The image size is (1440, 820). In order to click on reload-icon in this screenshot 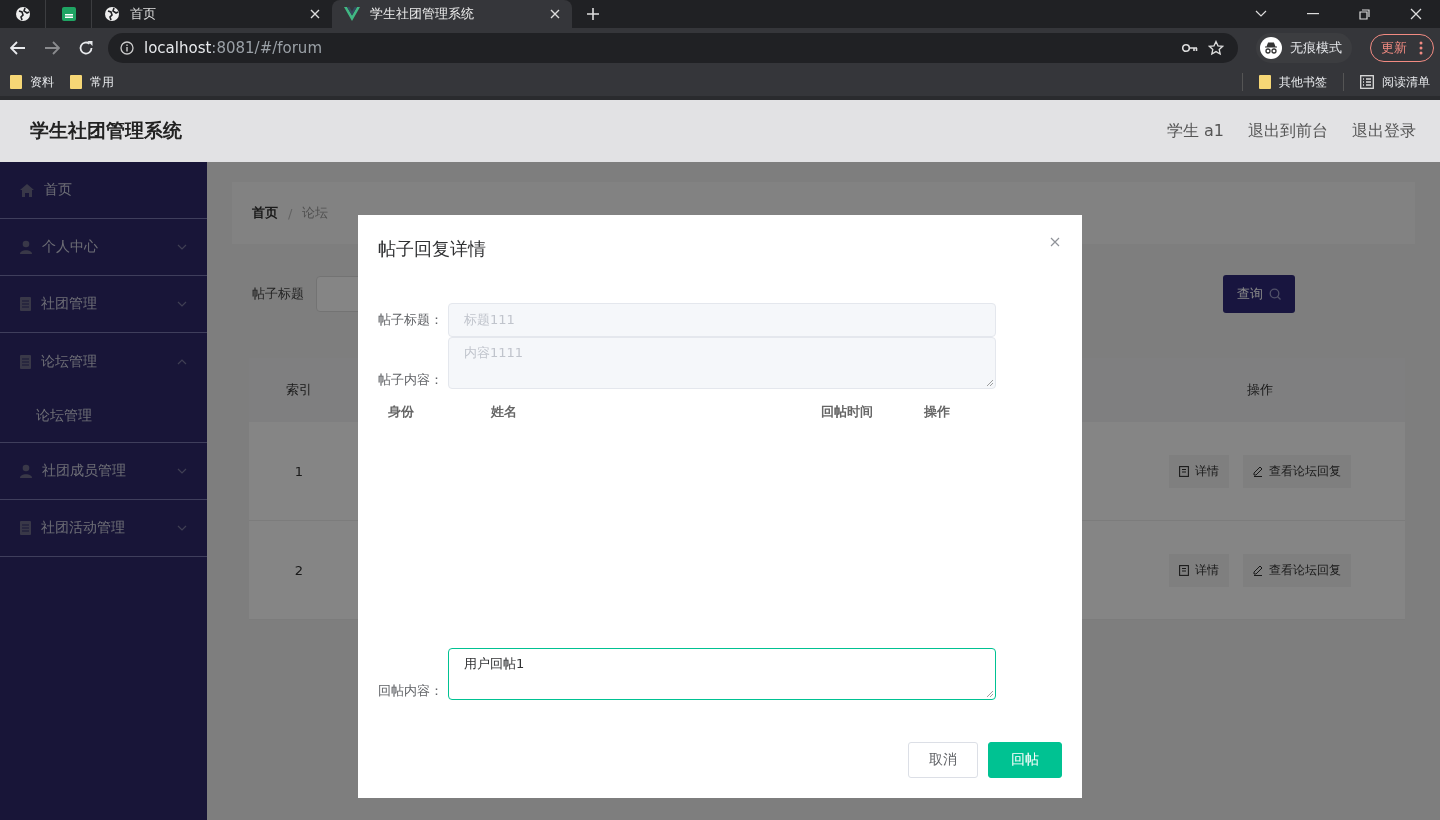, I will do `click(86, 48)`.